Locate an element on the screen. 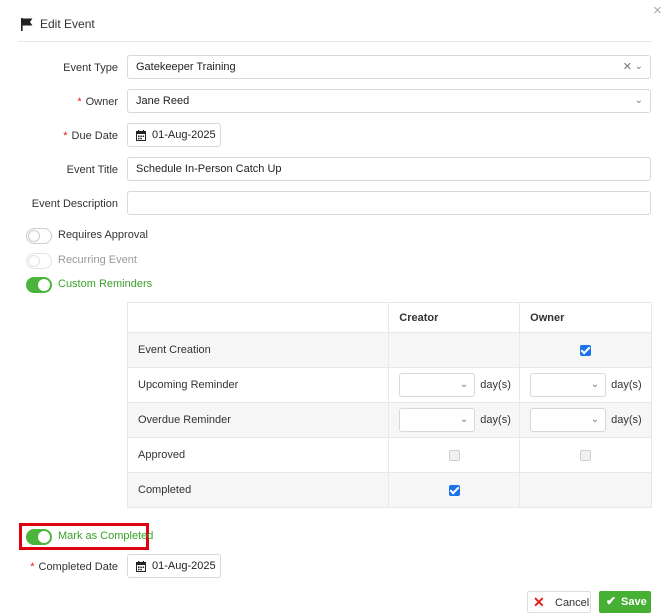 The image size is (670, 616). save-button: ✔ Save is located at coordinates (625, 602).